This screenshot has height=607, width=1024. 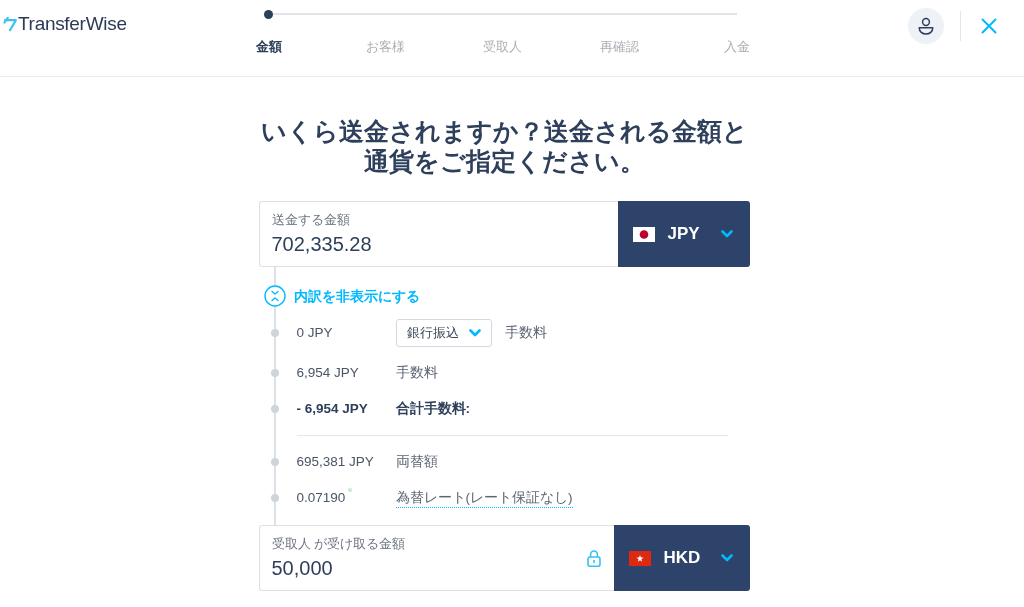 What do you see at coordinates (321, 497) in the screenshot?
I see `amount-text: 0.07190` at bounding box center [321, 497].